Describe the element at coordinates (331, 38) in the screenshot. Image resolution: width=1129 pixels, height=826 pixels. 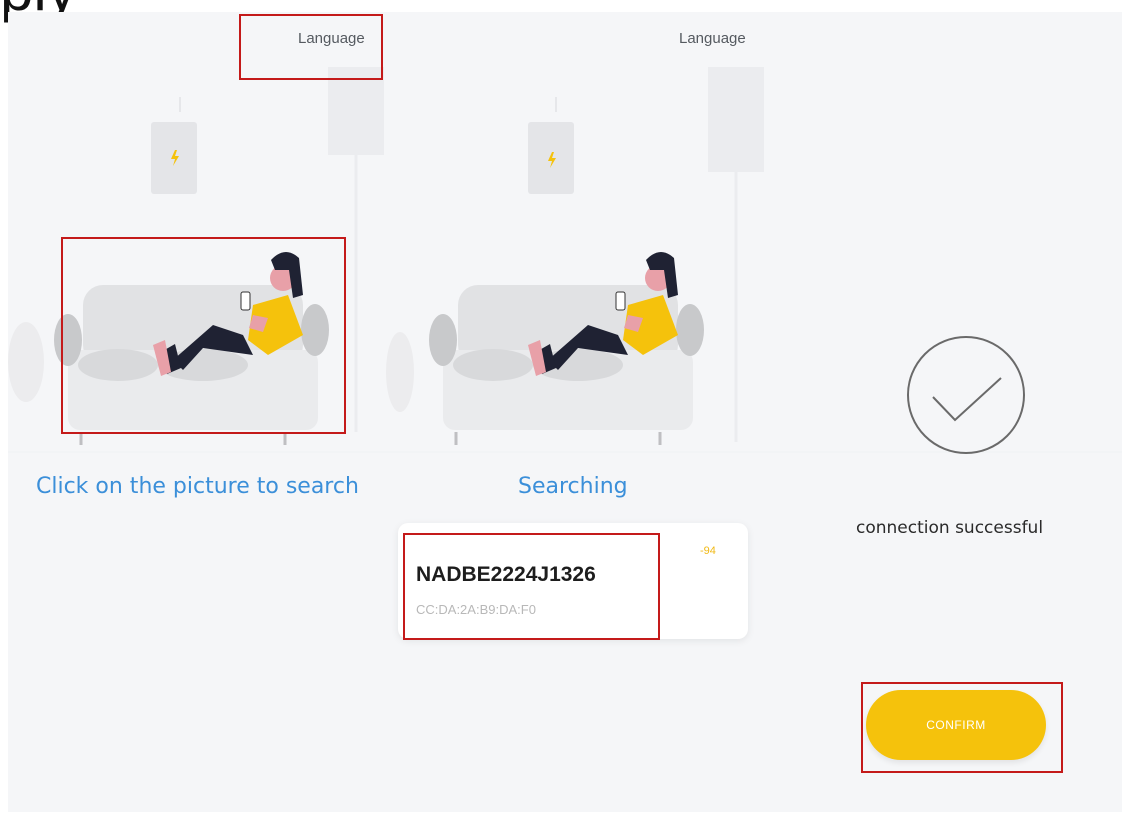
I see `language-link-step1: Language` at that location.